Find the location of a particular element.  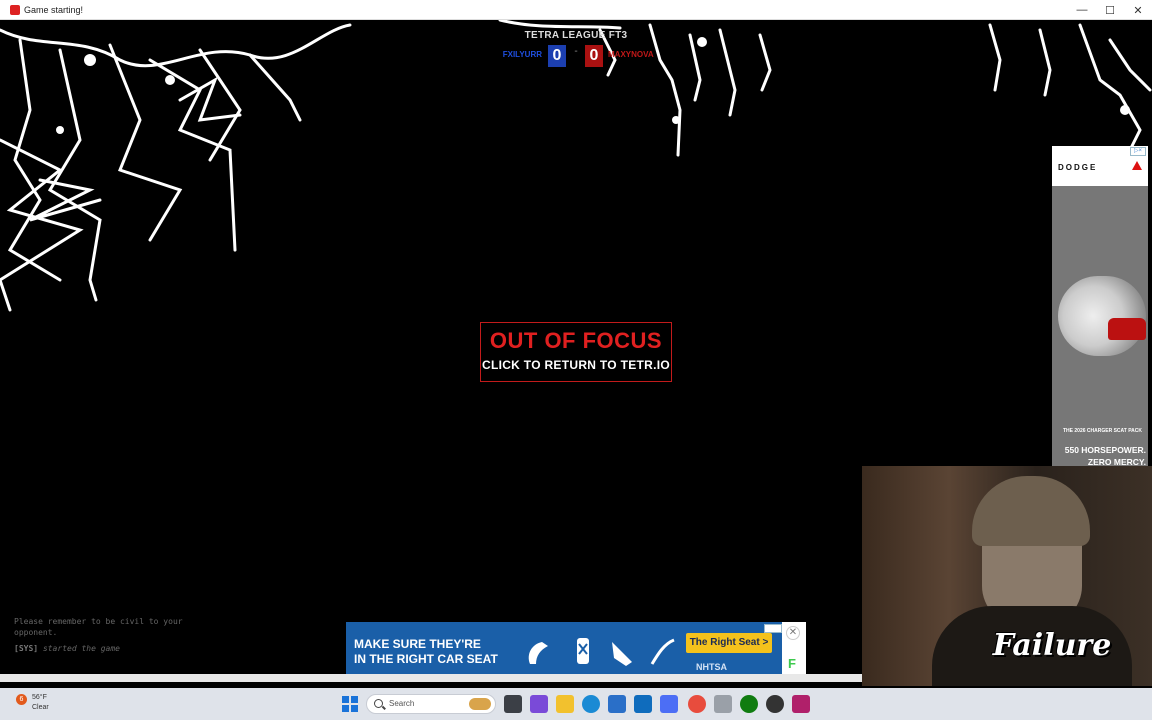

chrome-icon is located at coordinates (697, 704).